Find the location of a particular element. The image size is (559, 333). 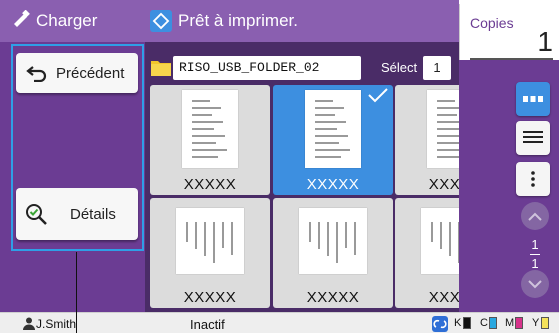

chevron-up-icon is located at coordinates (535, 216).